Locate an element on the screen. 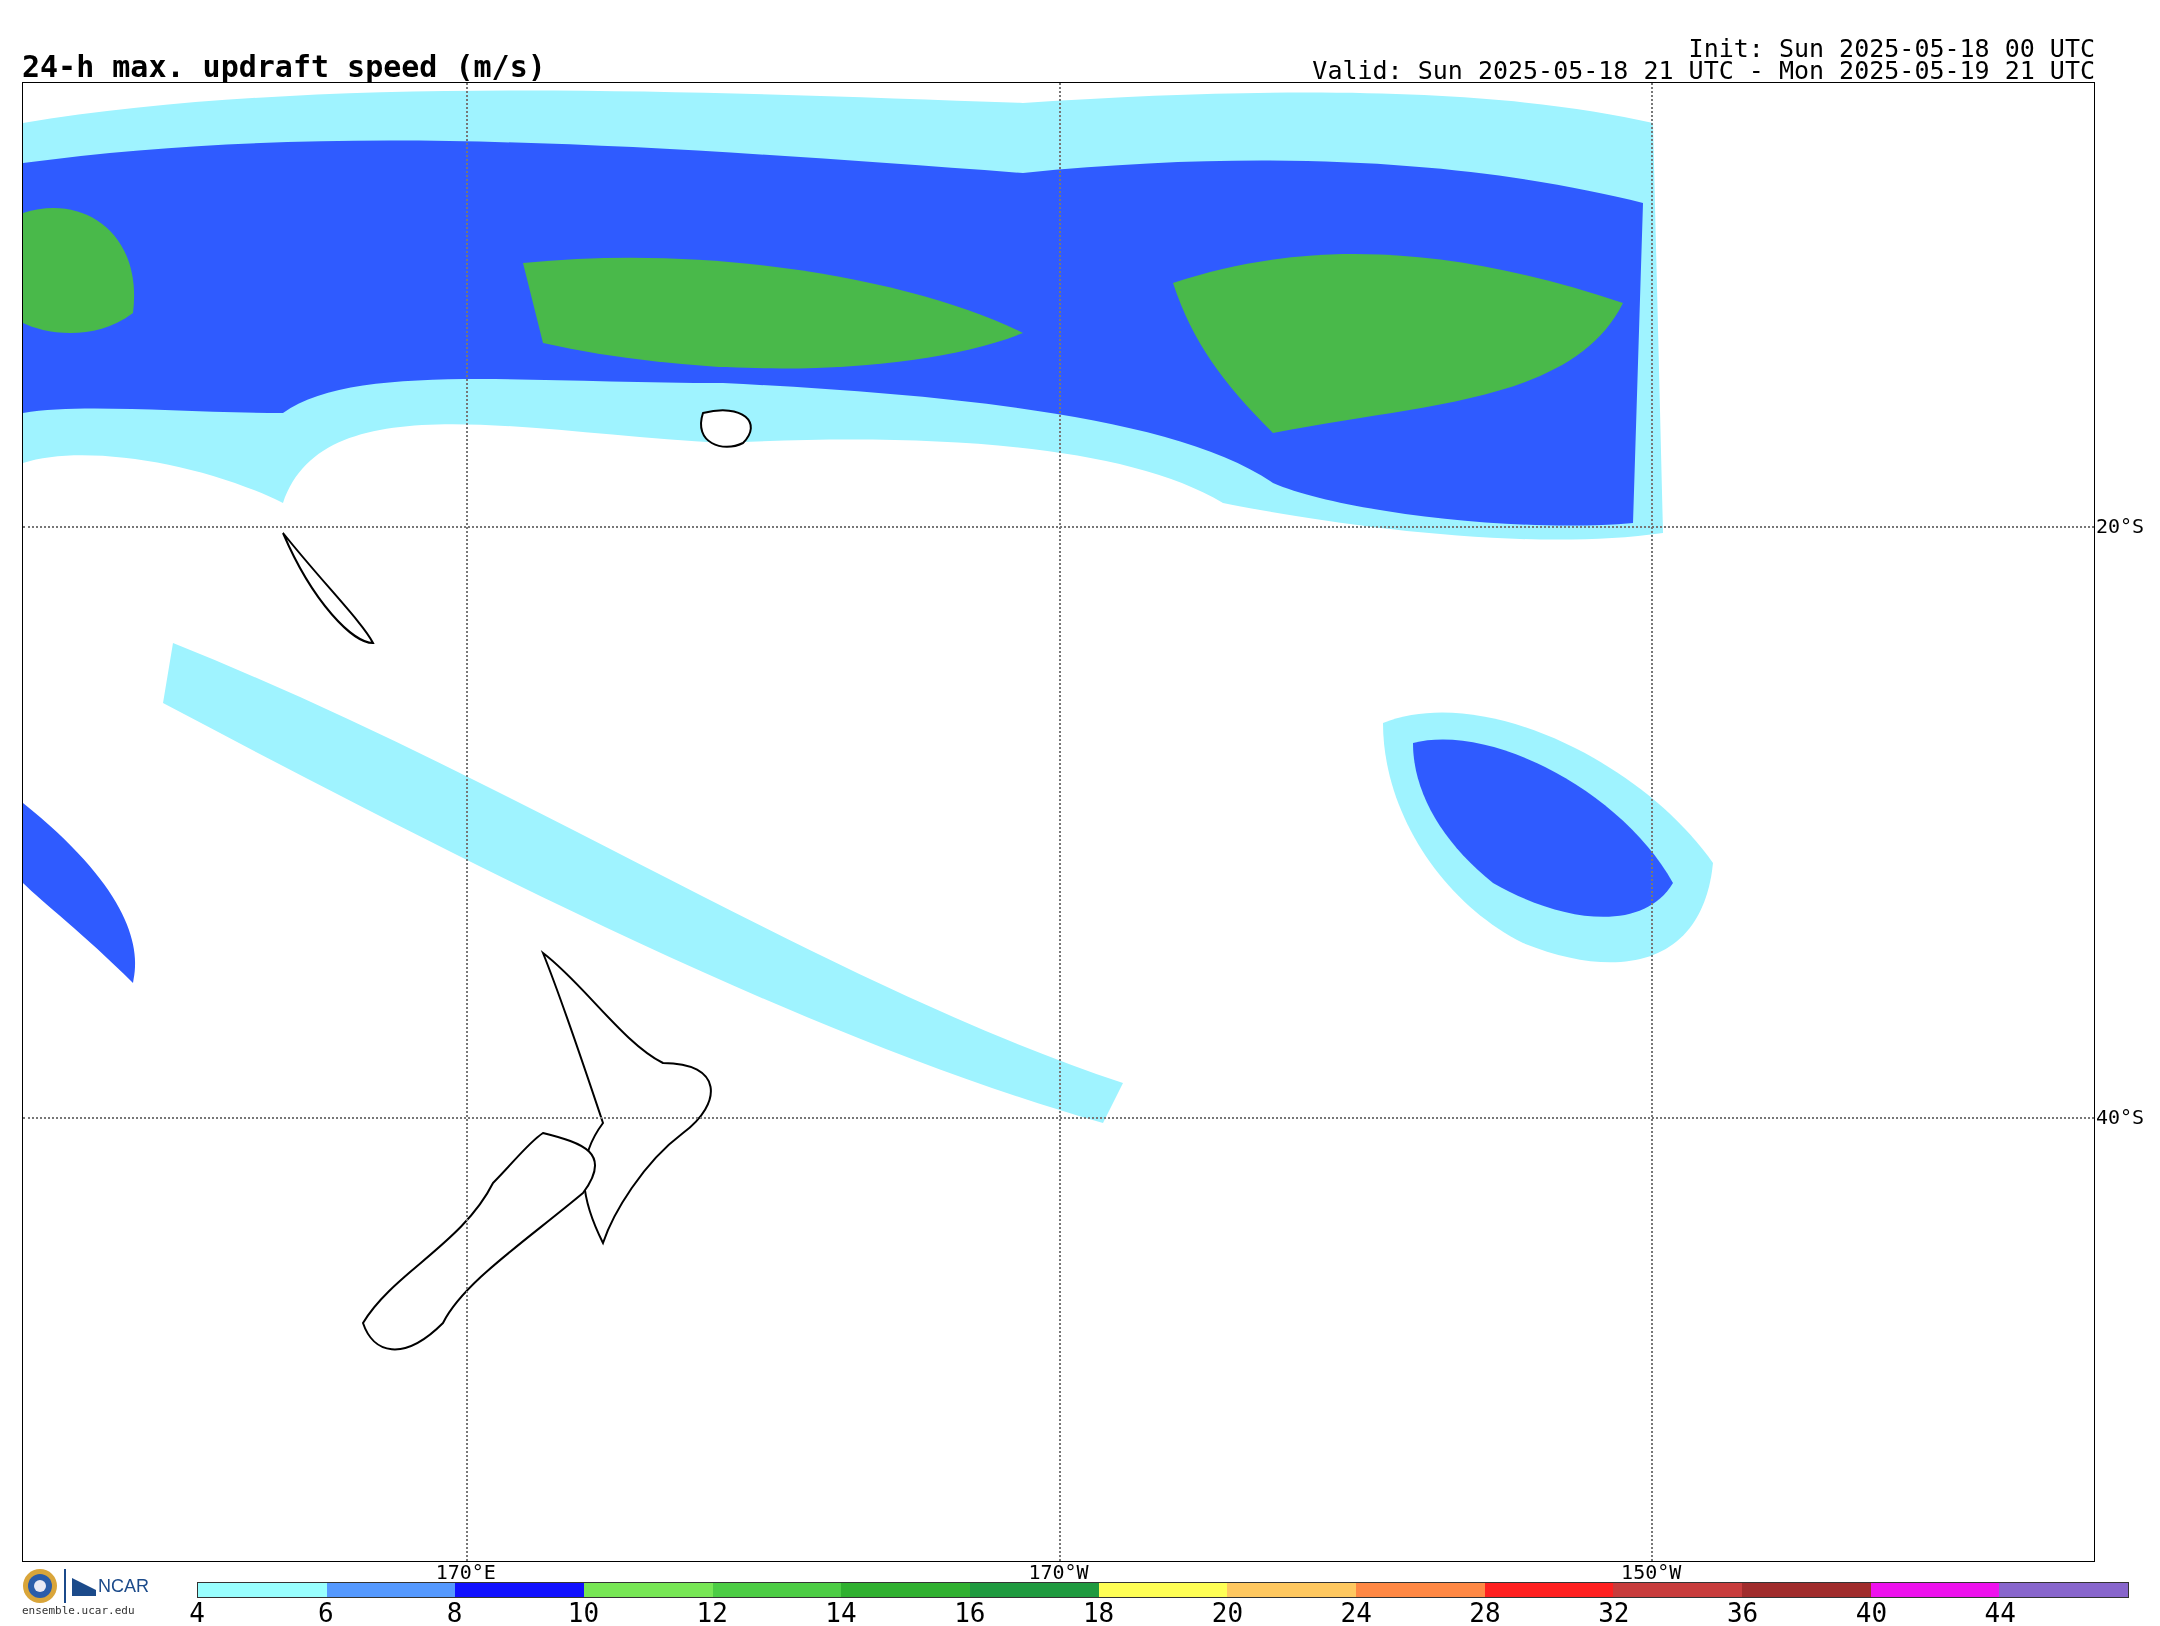 The height and width of the screenshot is (1626, 2160). ncar-logo: NCAR is located at coordinates (110, 1586).